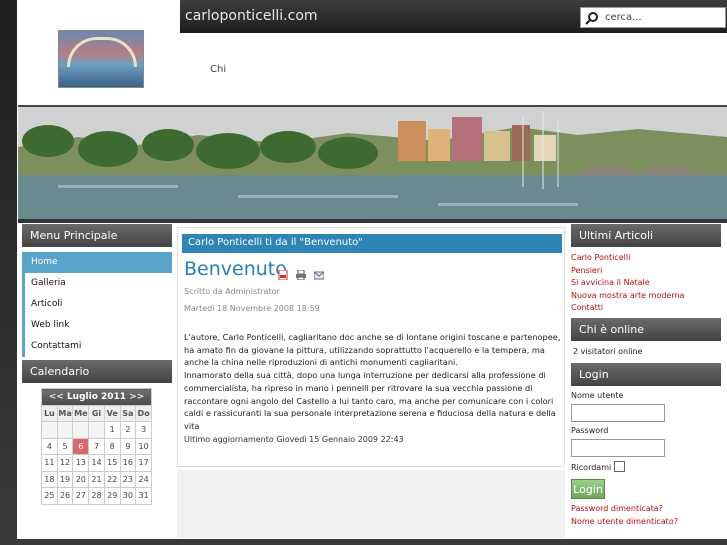  What do you see at coordinates (251, 16) in the screenshot?
I see `site-title: carloponticelli.com` at bounding box center [251, 16].